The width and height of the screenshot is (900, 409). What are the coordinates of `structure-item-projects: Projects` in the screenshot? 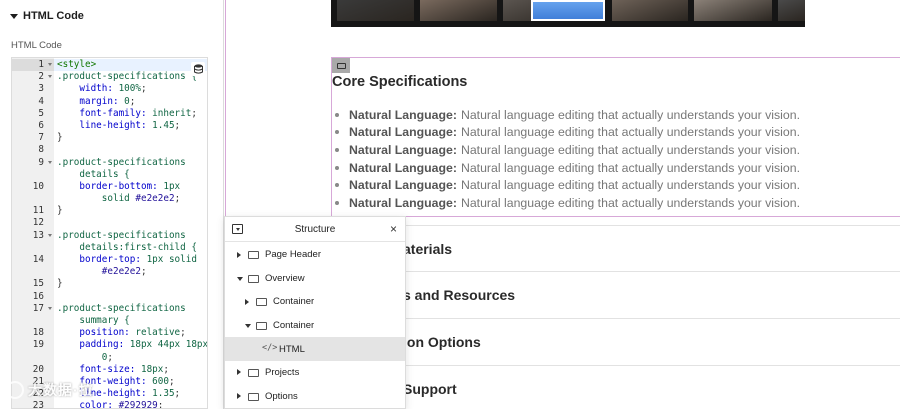 It's located at (315, 373).